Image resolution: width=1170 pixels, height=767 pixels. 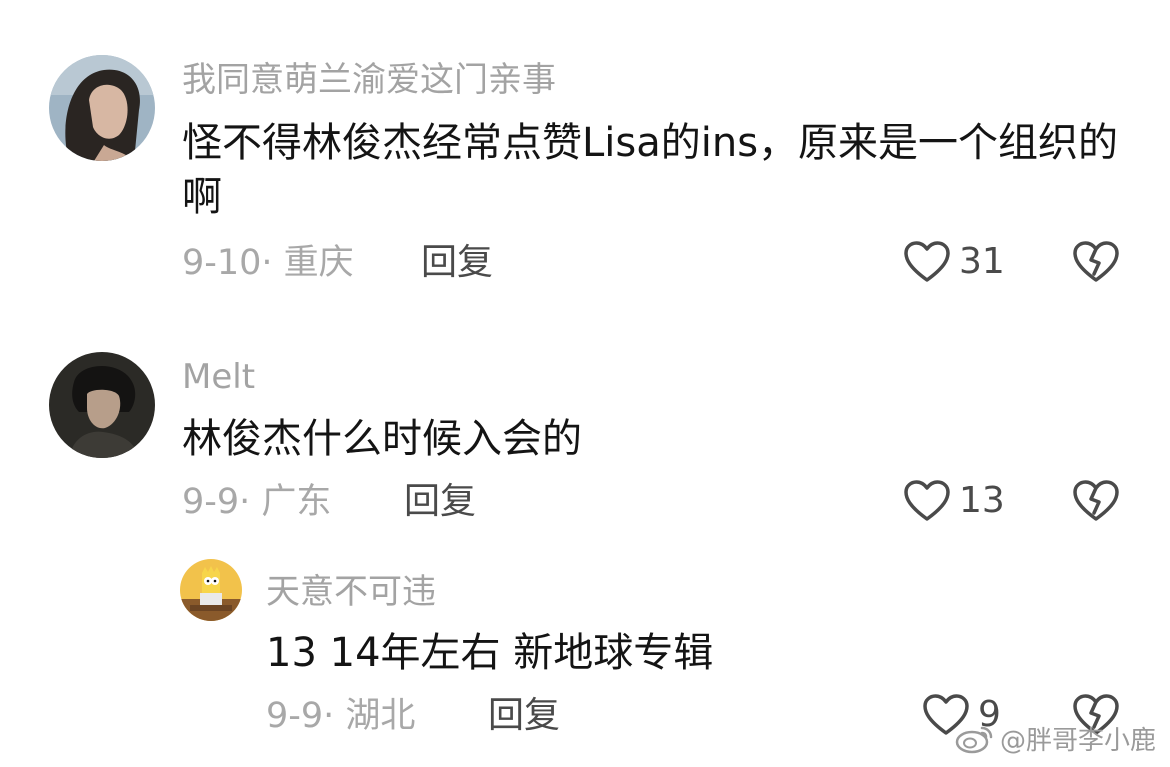 What do you see at coordinates (1077, 741) in the screenshot?
I see `watermark-text: @胖哥李小鹿` at bounding box center [1077, 741].